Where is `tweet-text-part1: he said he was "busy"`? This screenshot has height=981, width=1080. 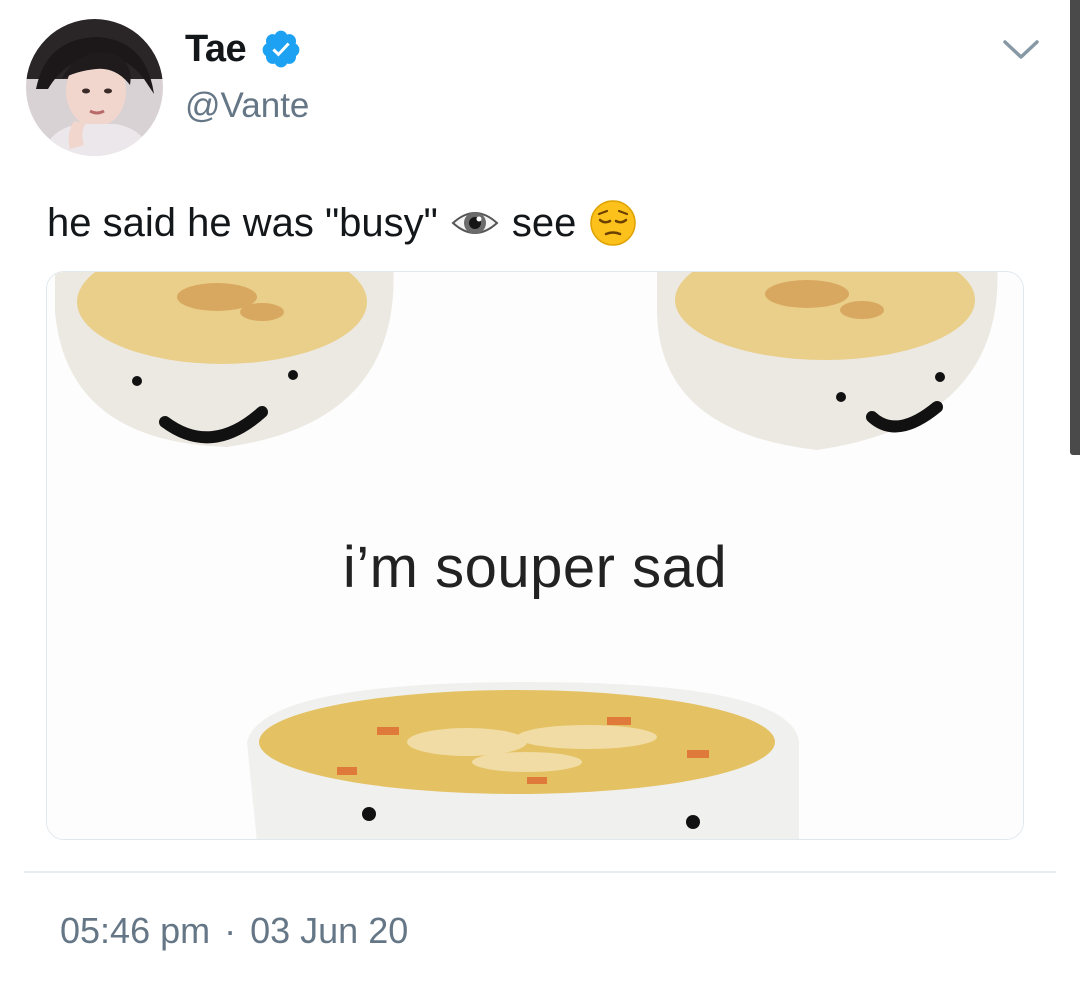
tweet-text-part1: he said he was "busy" is located at coordinates (242, 223).